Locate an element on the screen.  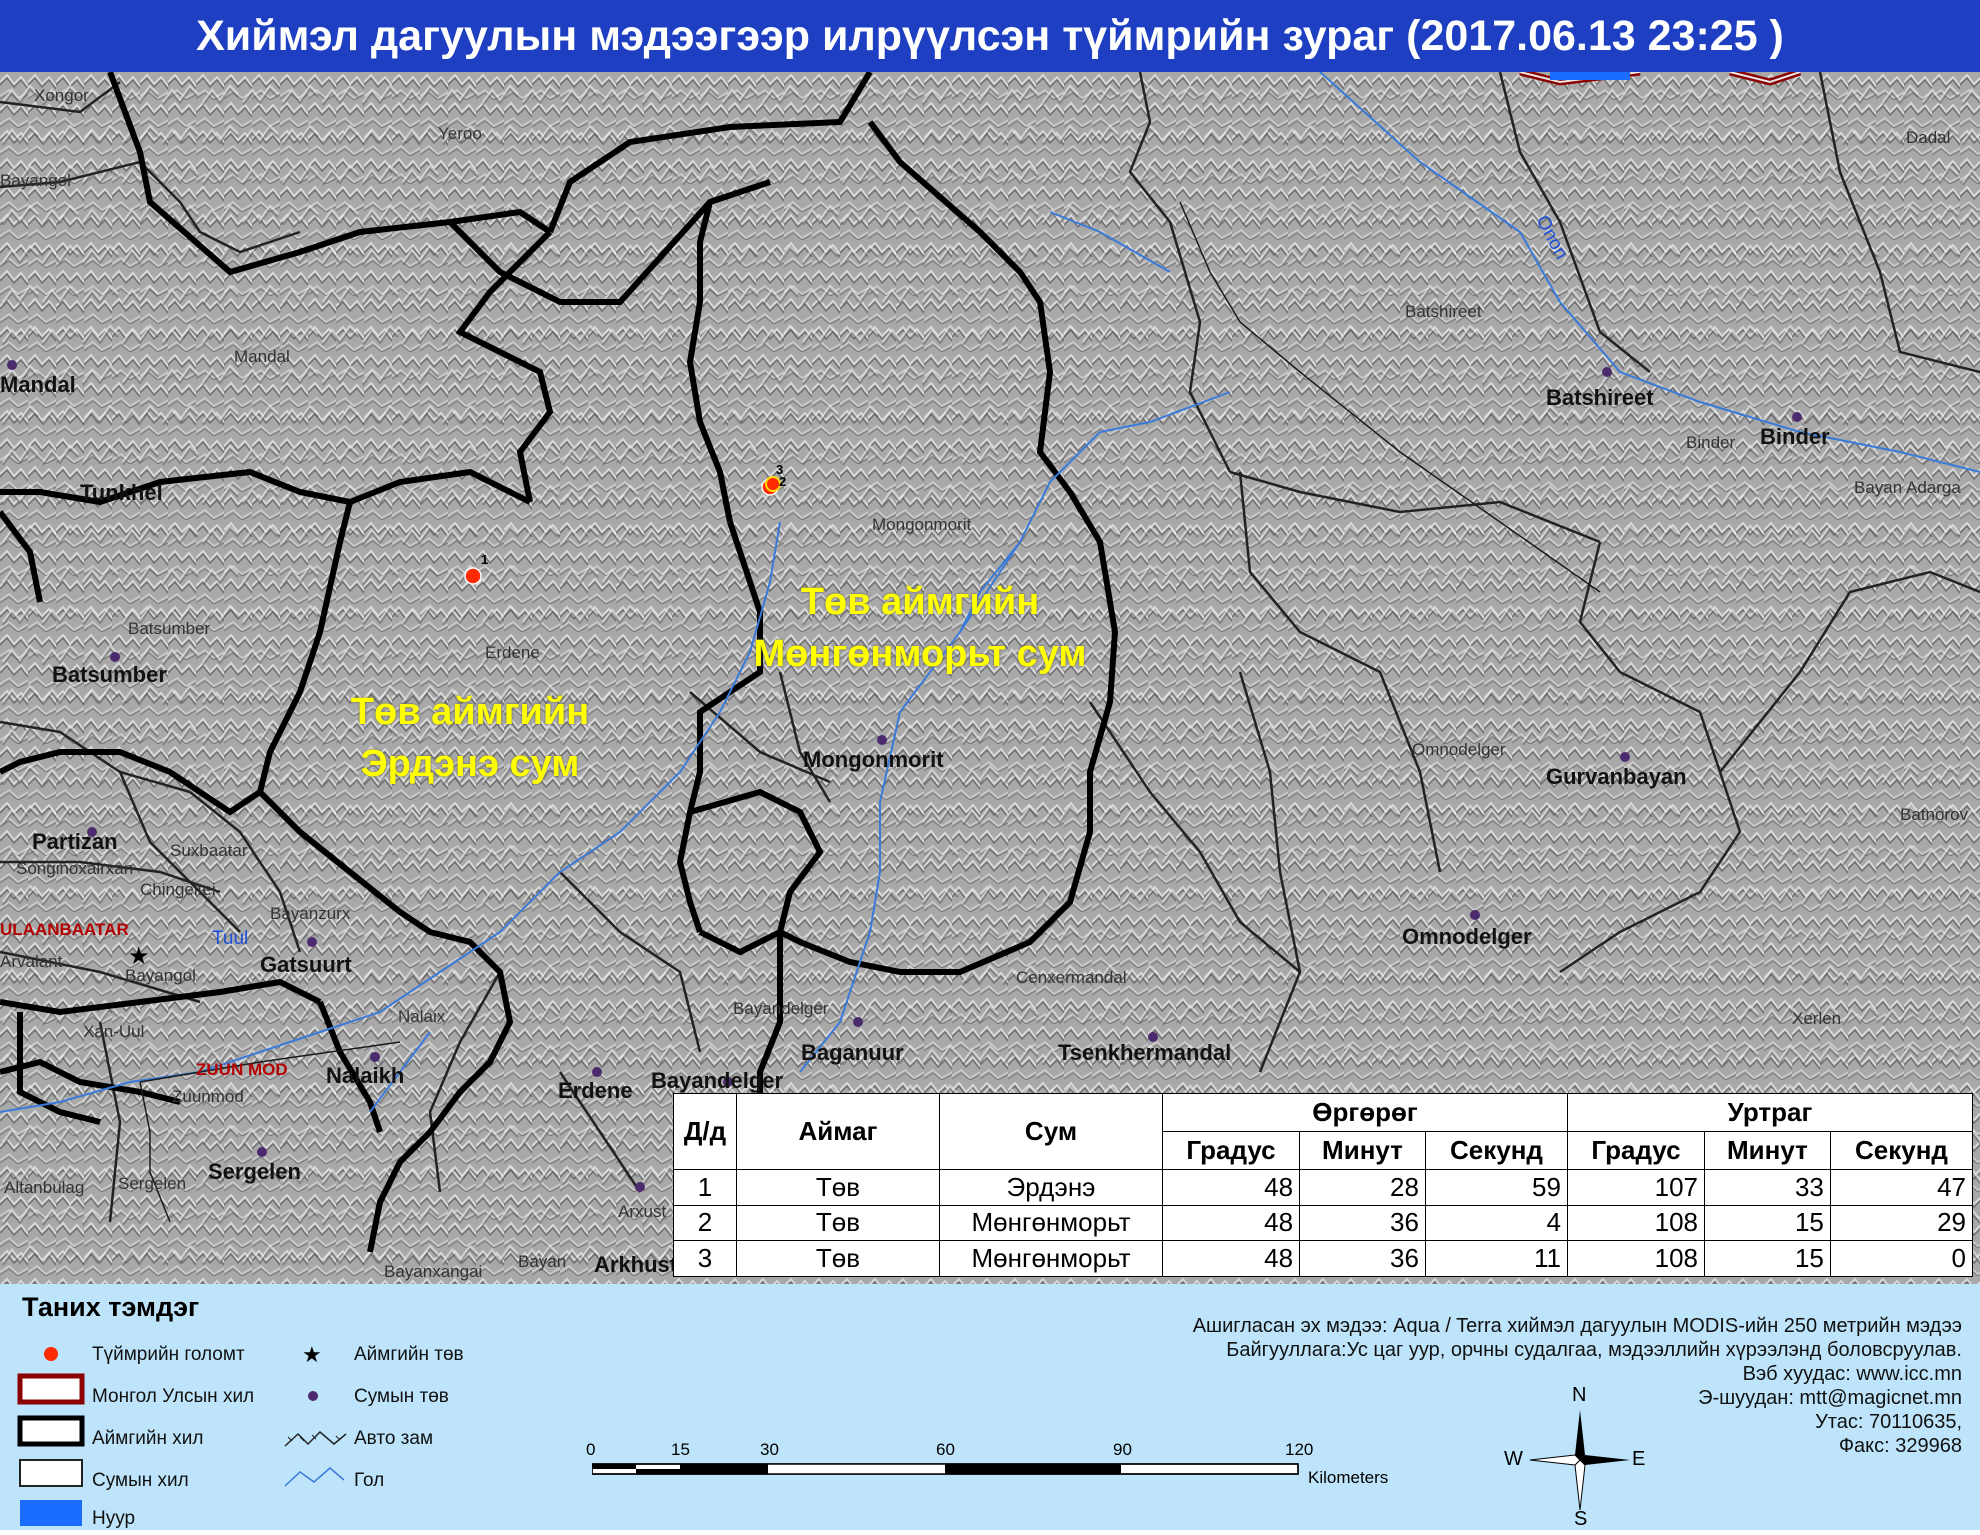
place-label: Erdene is located at coordinates (512, 652).